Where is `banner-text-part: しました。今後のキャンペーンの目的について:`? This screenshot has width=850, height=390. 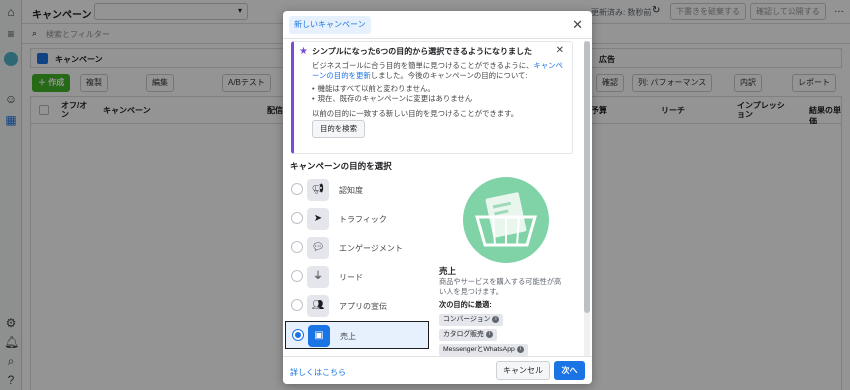
banner-text-part: しました。今後のキャンペーンの目的について: is located at coordinates (449, 75).